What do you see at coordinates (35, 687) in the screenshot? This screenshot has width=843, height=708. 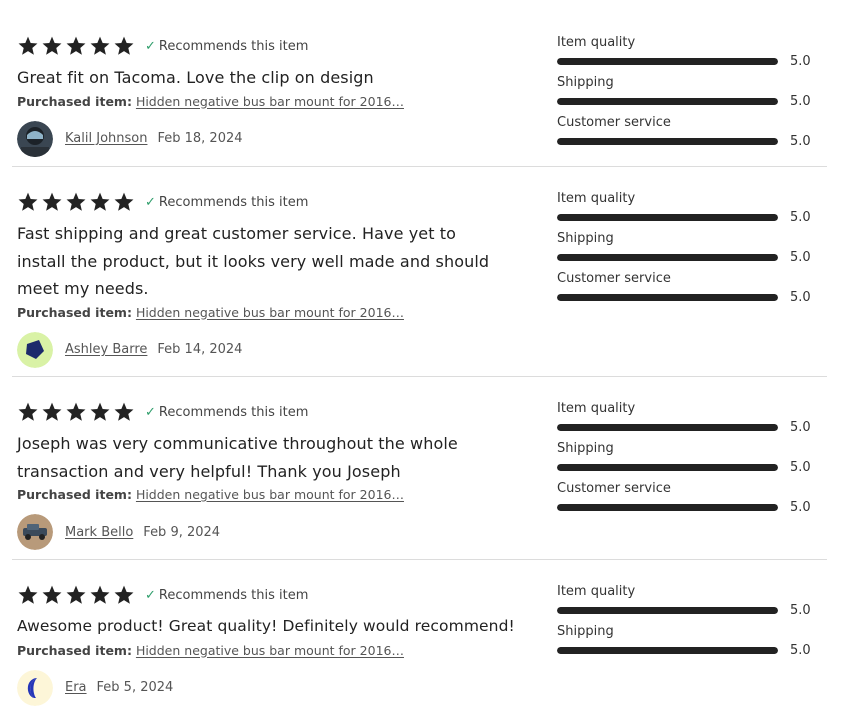 I see `crescent-avatar` at bounding box center [35, 687].